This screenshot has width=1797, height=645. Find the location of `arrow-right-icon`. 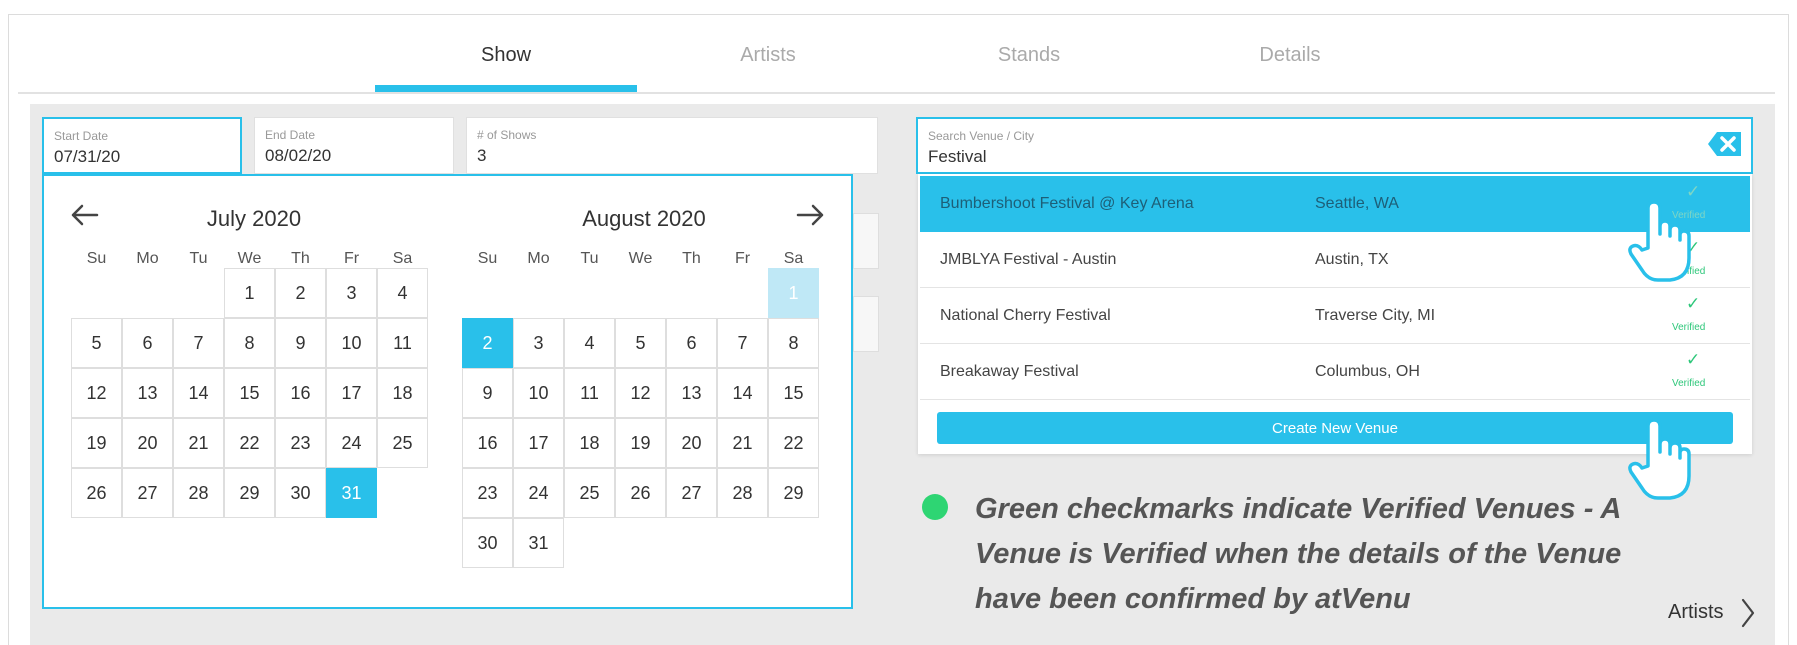

arrow-right-icon is located at coordinates (811, 215).